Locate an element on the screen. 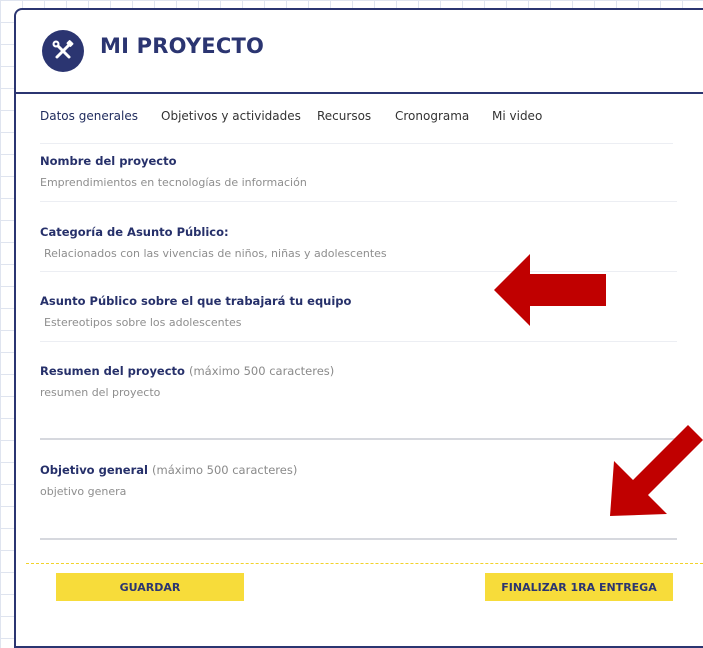 The width and height of the screenshot is (703, 648). tab-datos-generales: Datos generales is located at coordinates (89, 116).